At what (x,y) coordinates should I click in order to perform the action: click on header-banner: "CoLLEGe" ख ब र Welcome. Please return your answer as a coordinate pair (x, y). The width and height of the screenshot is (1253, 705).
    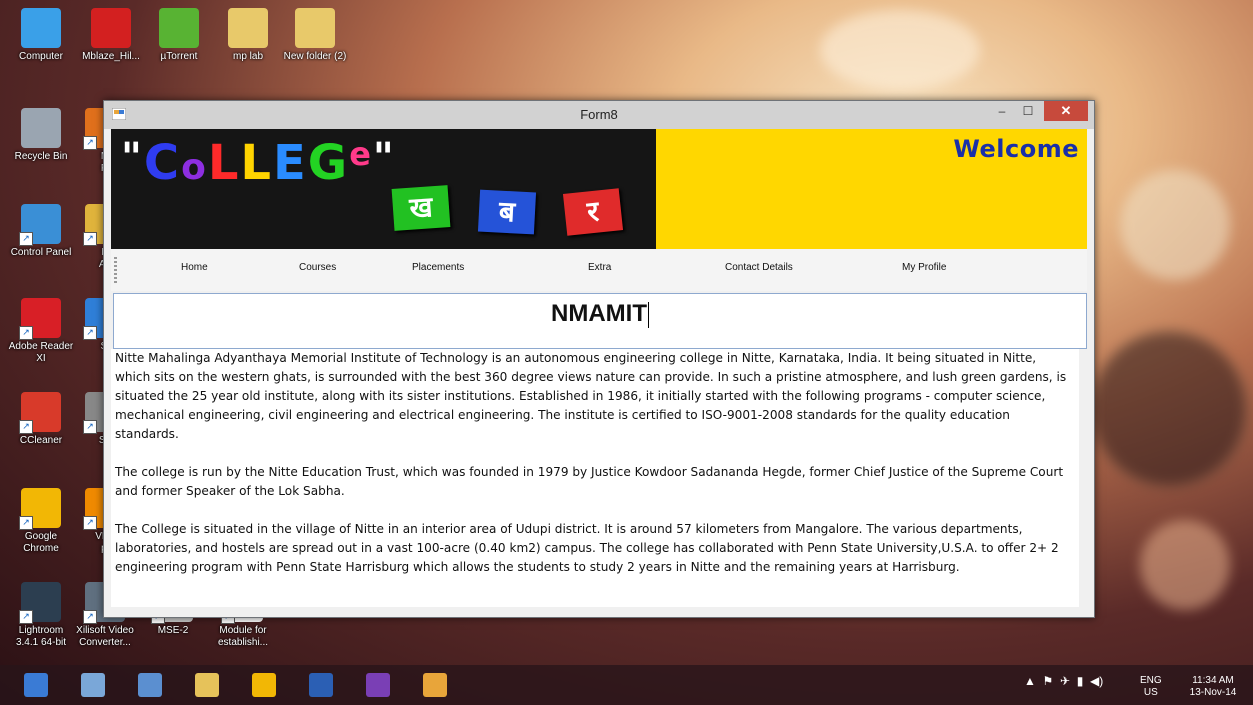
    Looking at the image, I should click on (599, 189).